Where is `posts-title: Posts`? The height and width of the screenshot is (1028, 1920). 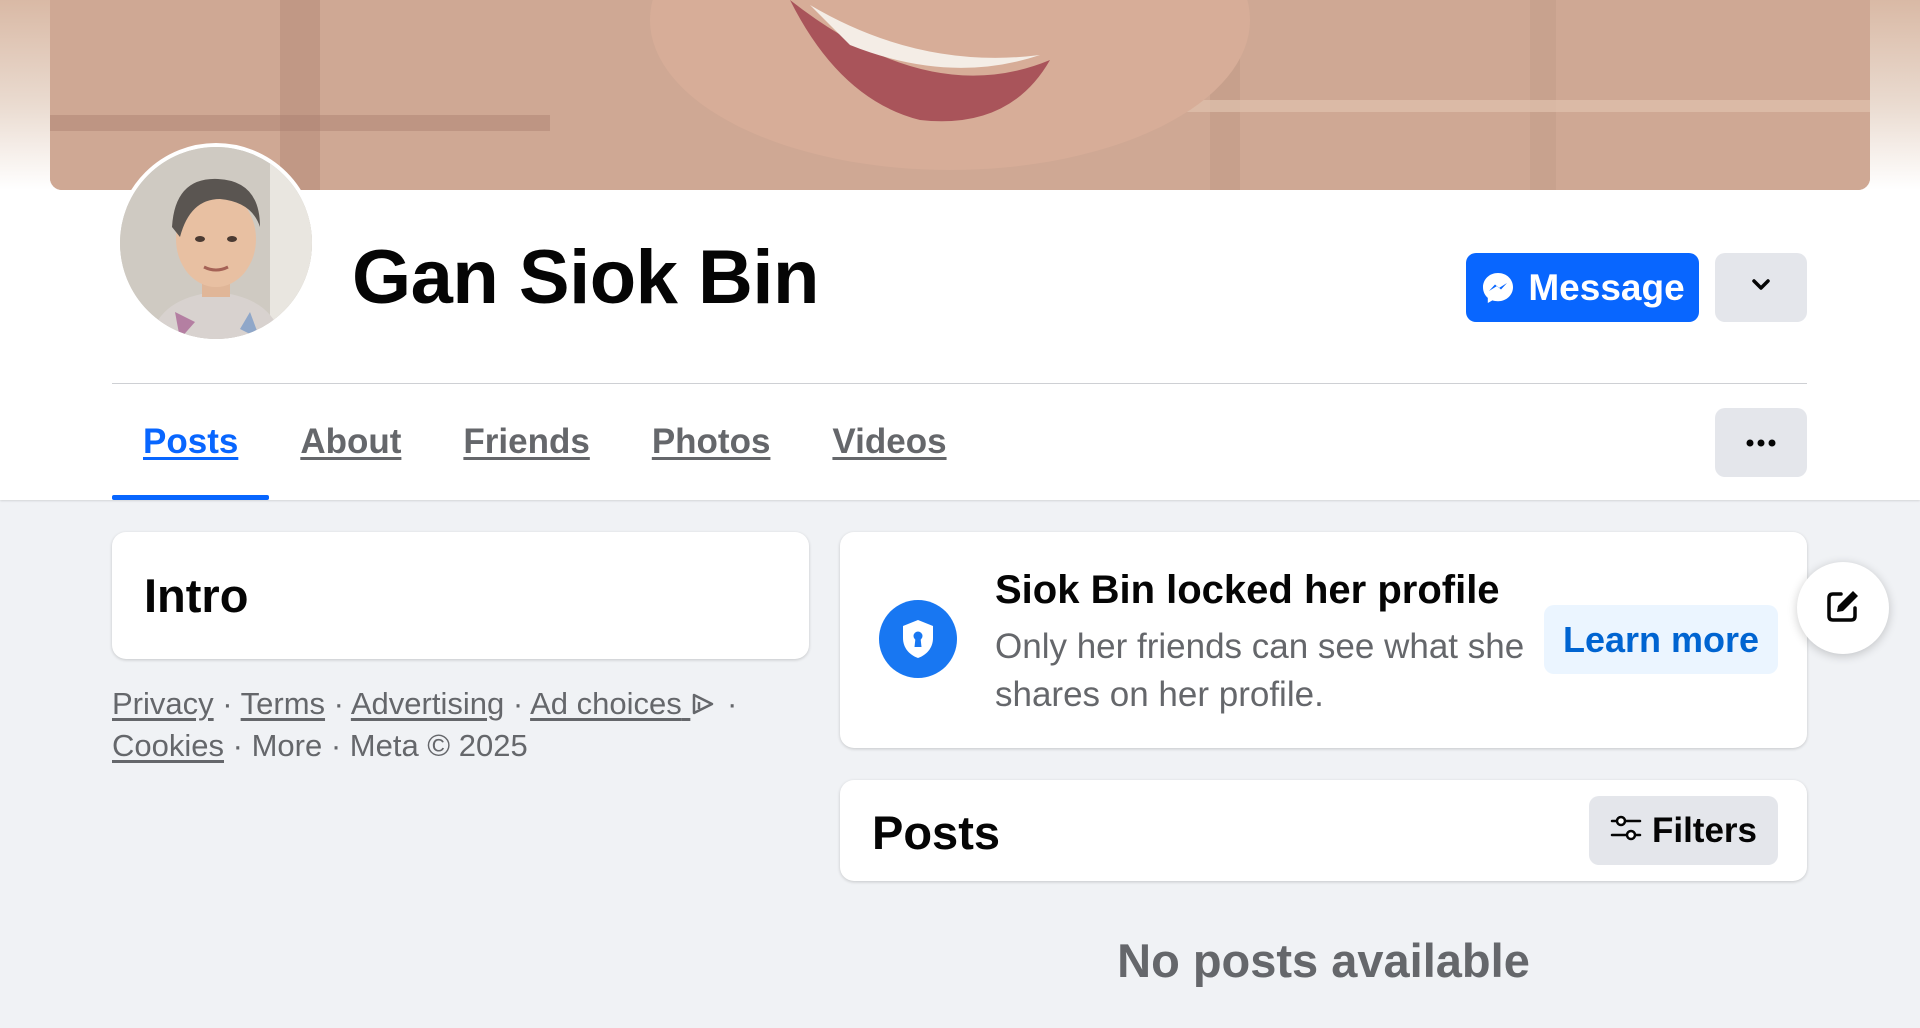 posts-title: Posts is located at coordinates (936, 832).